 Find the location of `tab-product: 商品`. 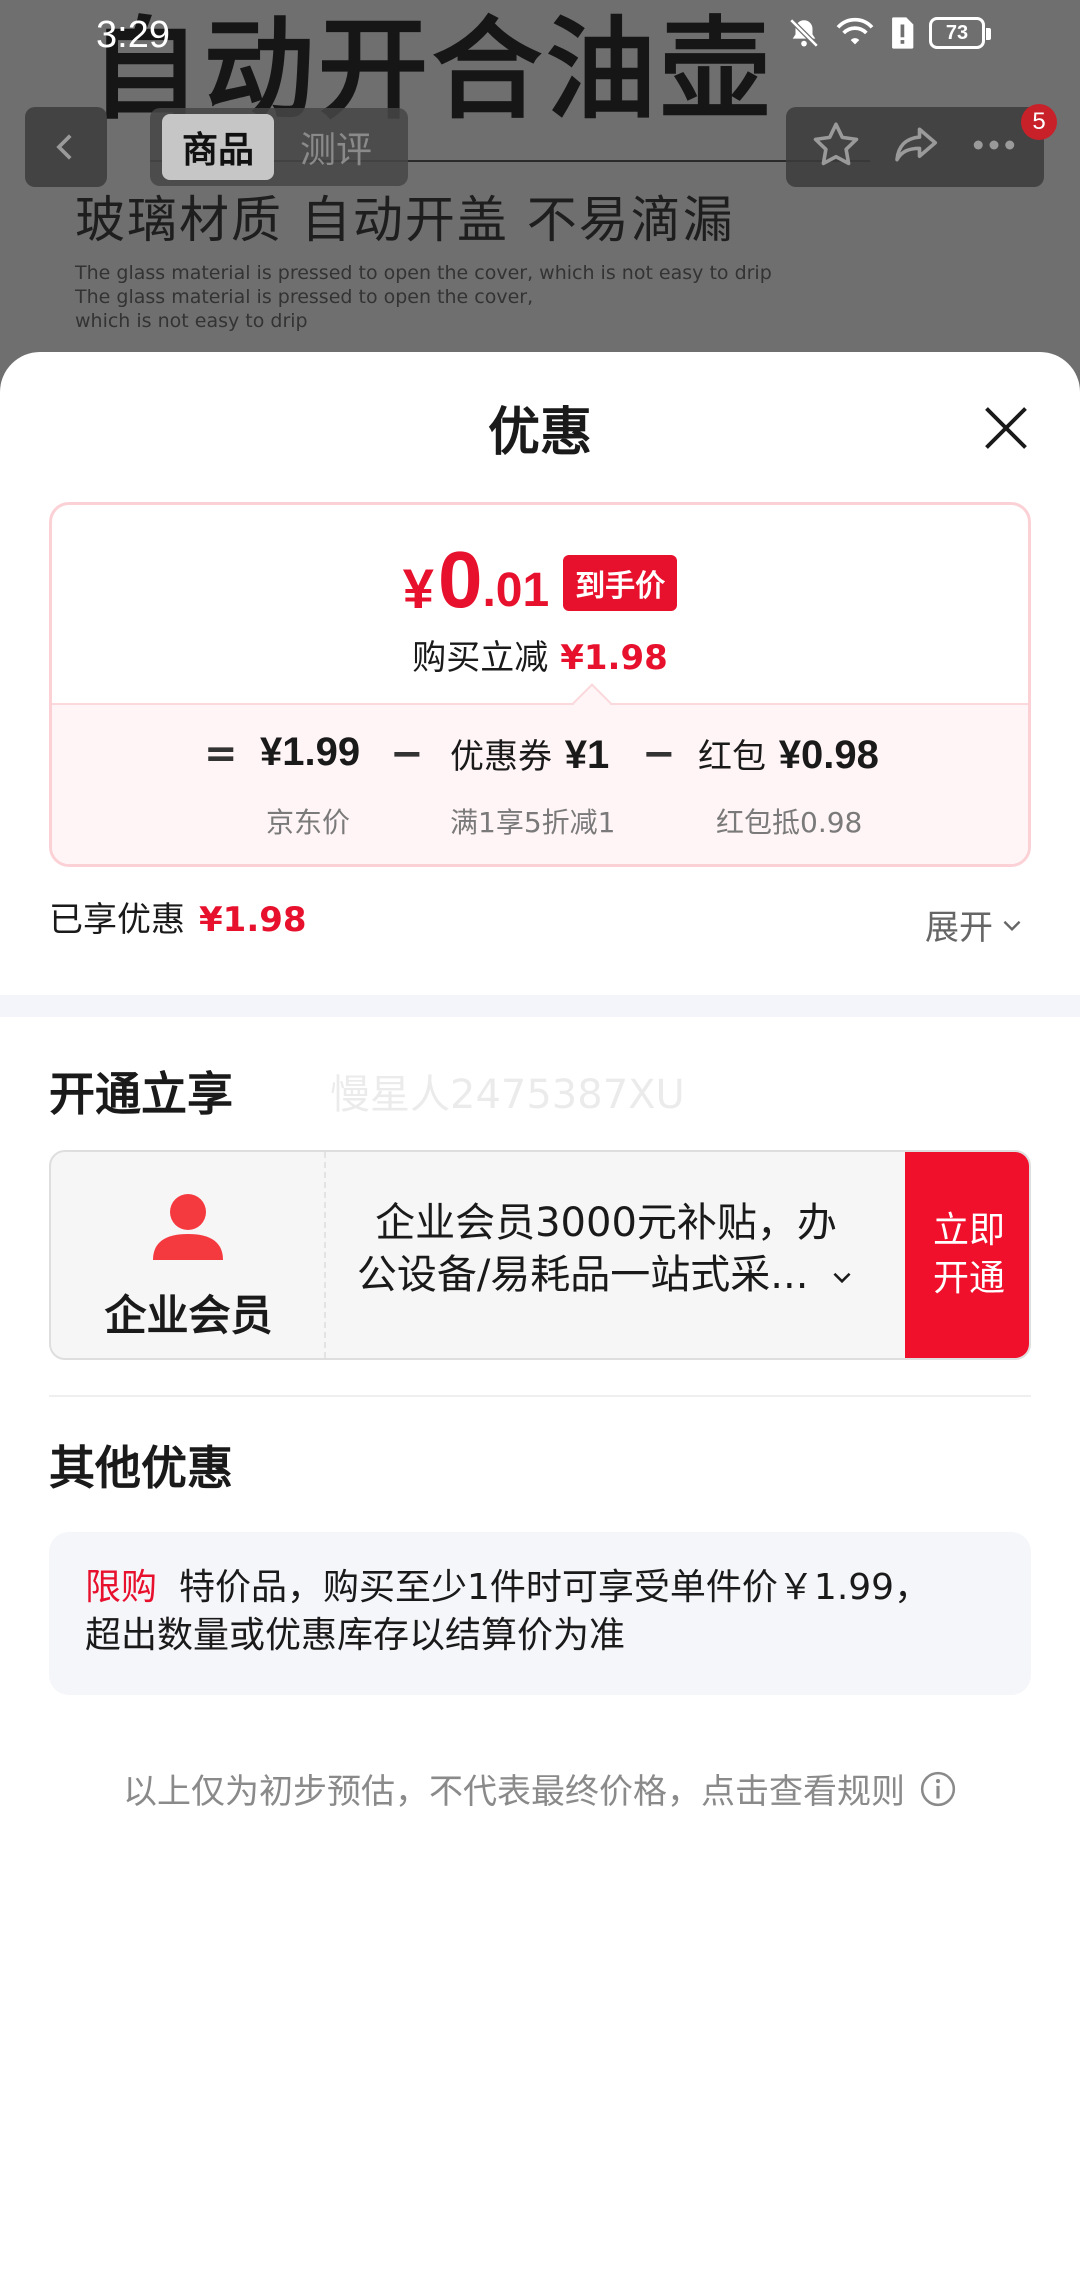

tab-product: 商品 is located at coordinates (218, 147).